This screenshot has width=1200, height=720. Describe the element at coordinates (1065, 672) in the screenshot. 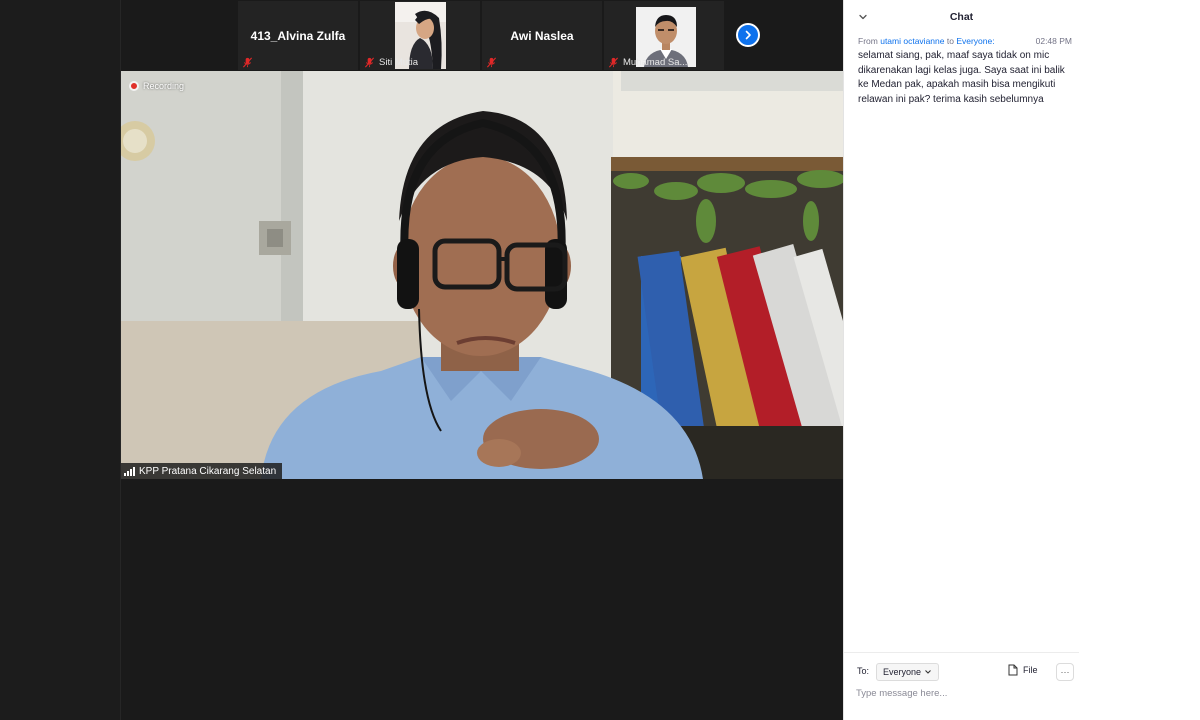

I see `more-options-button: ···` at that location.